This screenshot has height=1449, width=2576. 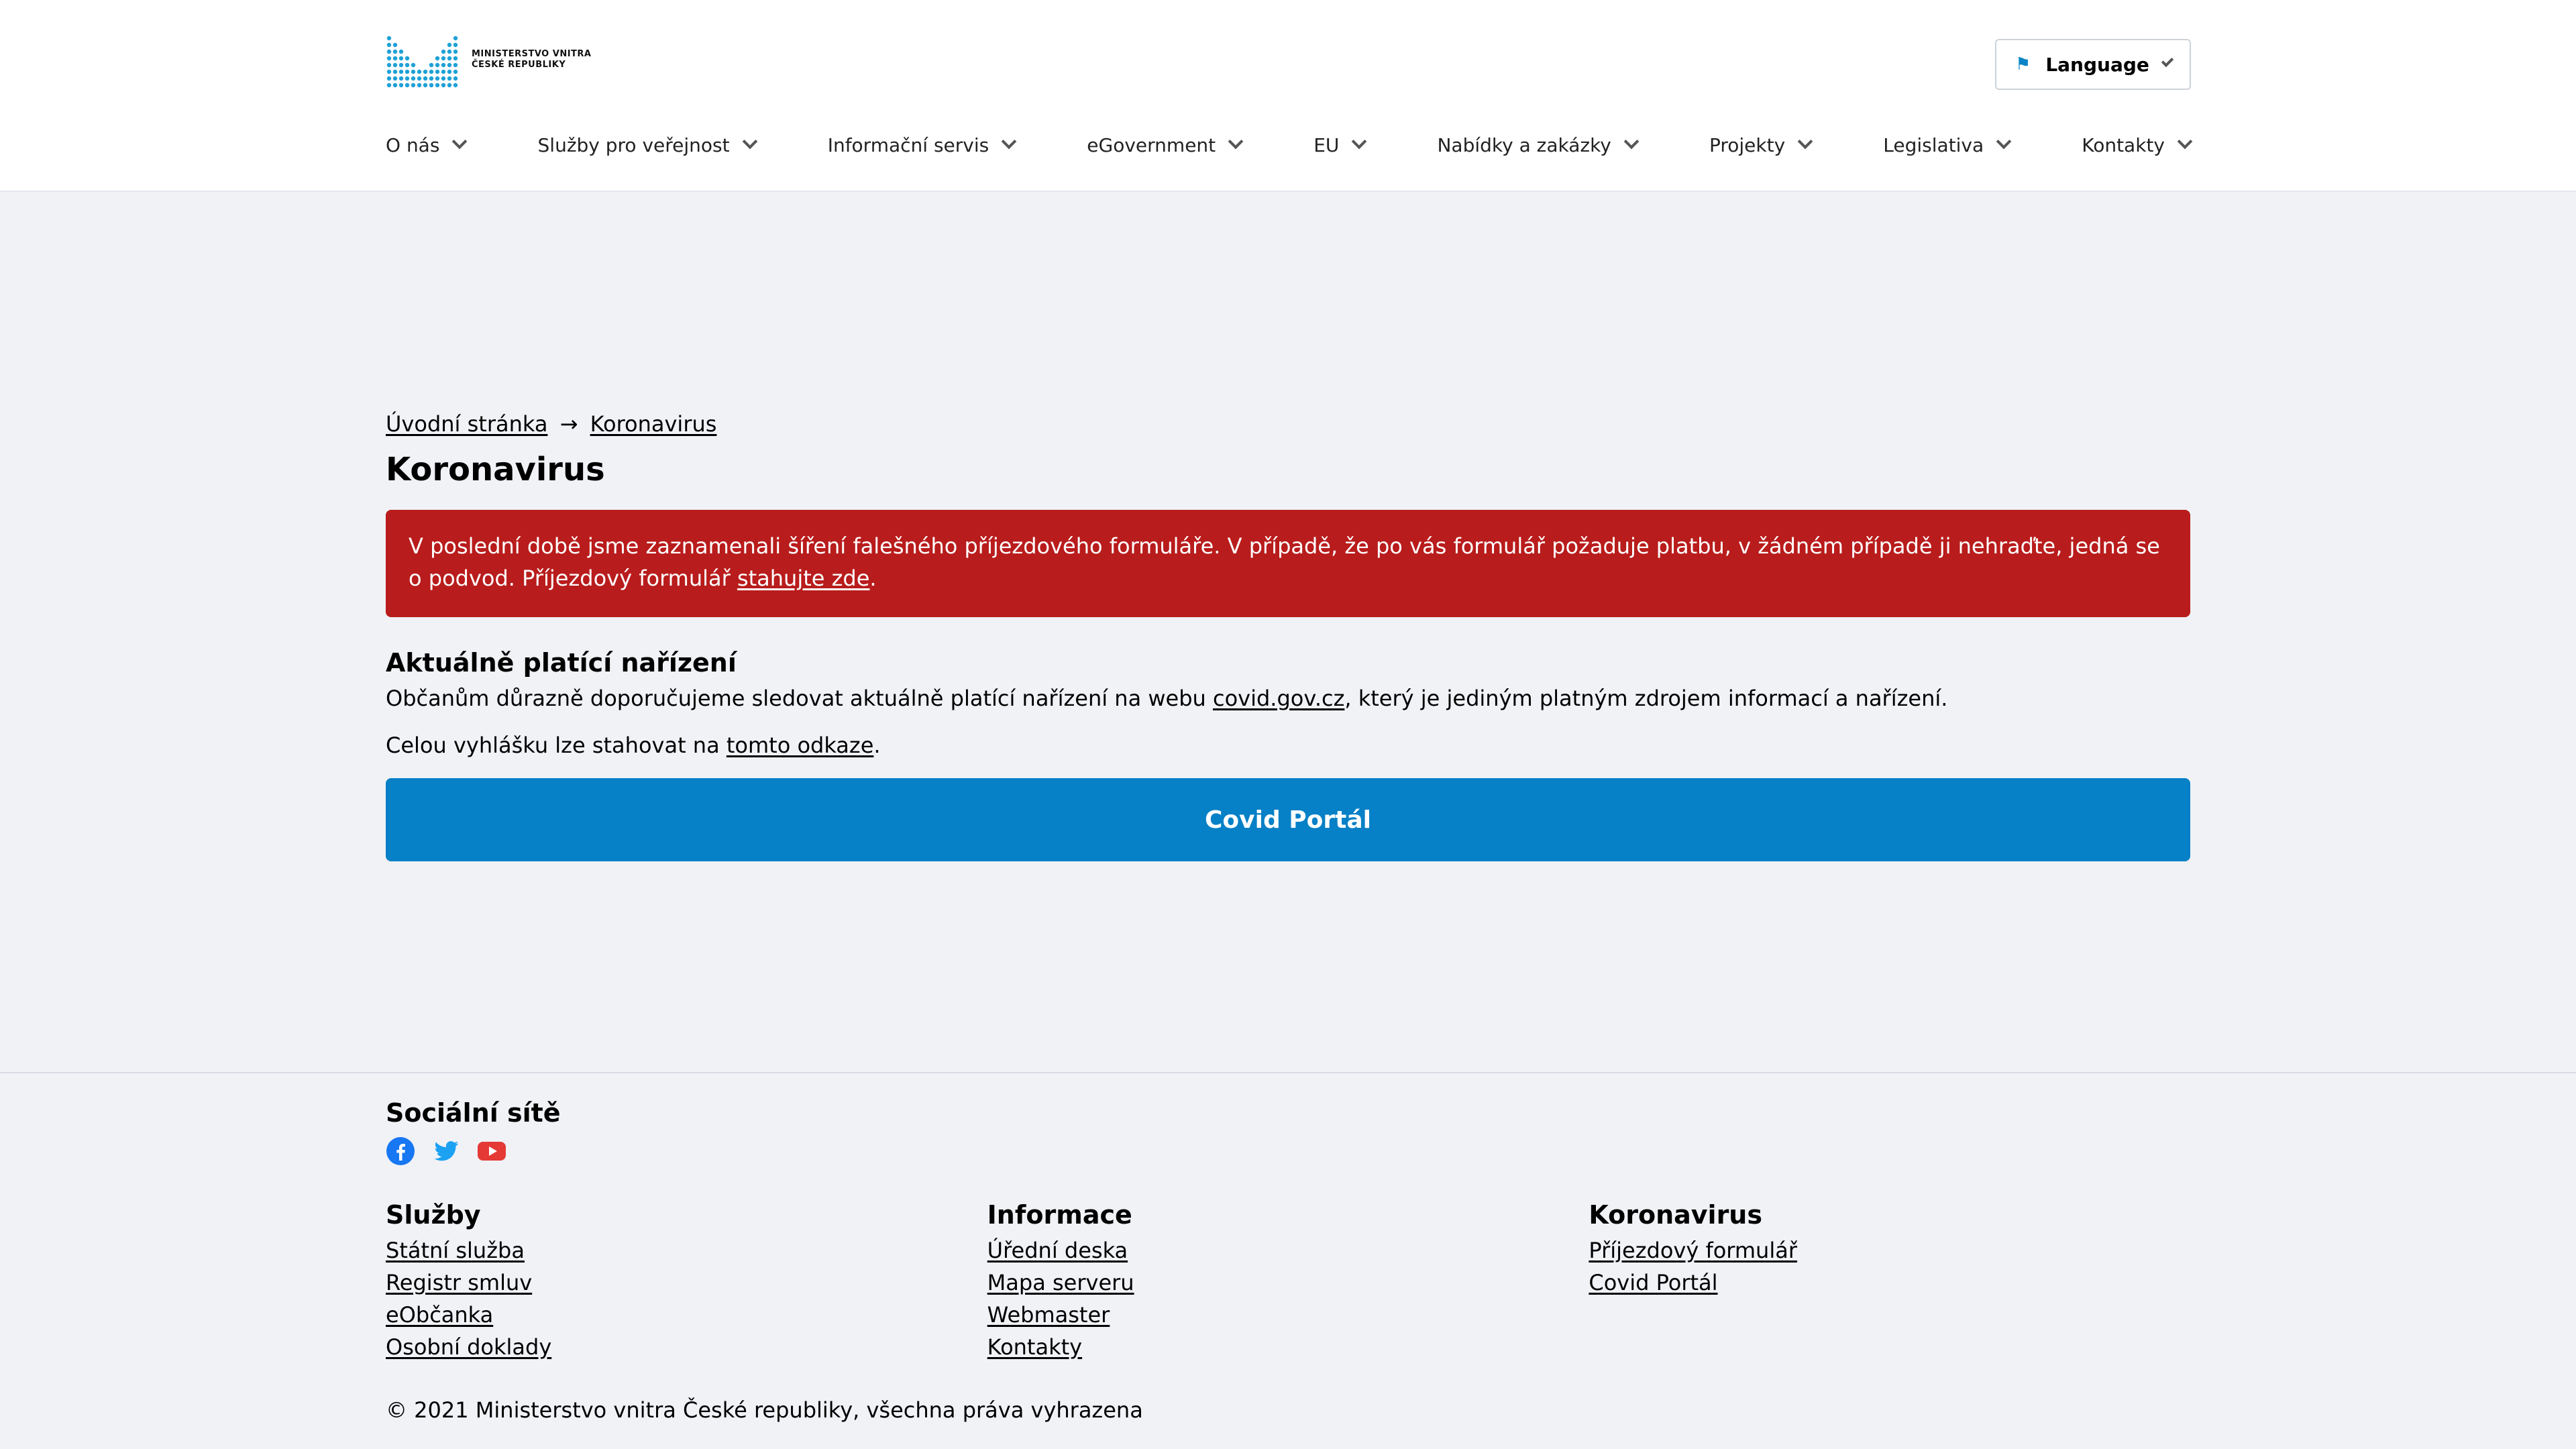 What do you see at coordinates (459, 1282) in the screenshot?
I see `footer-link: Registr smluv` at bounding box center [459, 1282].